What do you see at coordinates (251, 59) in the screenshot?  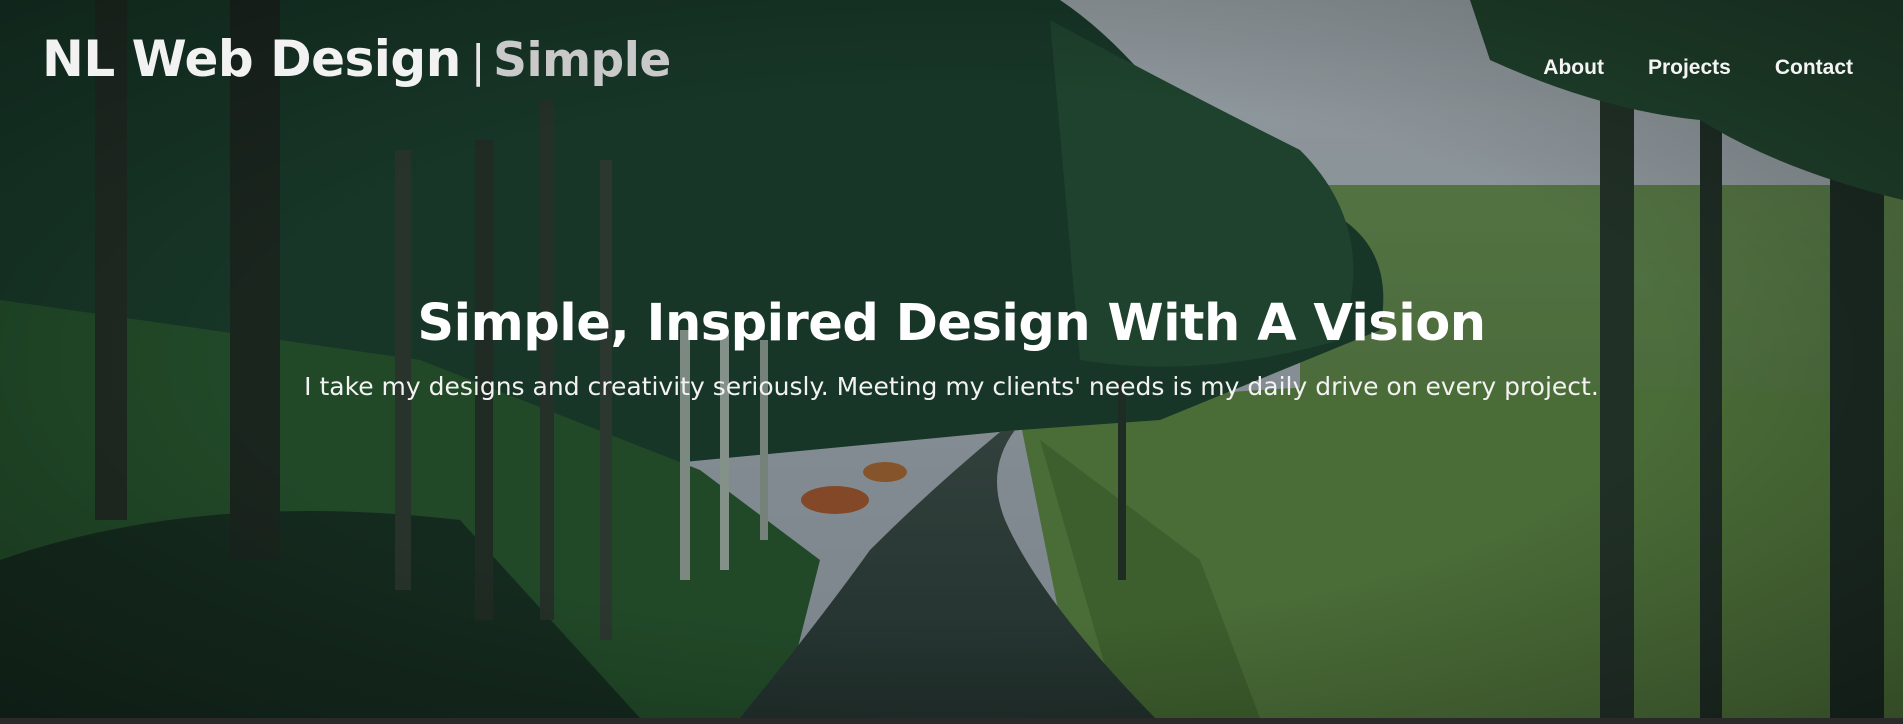 I see `brand-name: NL Web Design` at bounding box center [251, 59].